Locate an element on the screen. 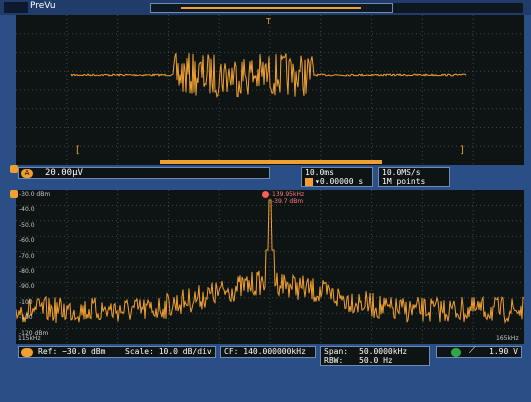 The height and width of the screenshot is (402, 531). y-tick-label: -100 is located at coordinates (26, 302).